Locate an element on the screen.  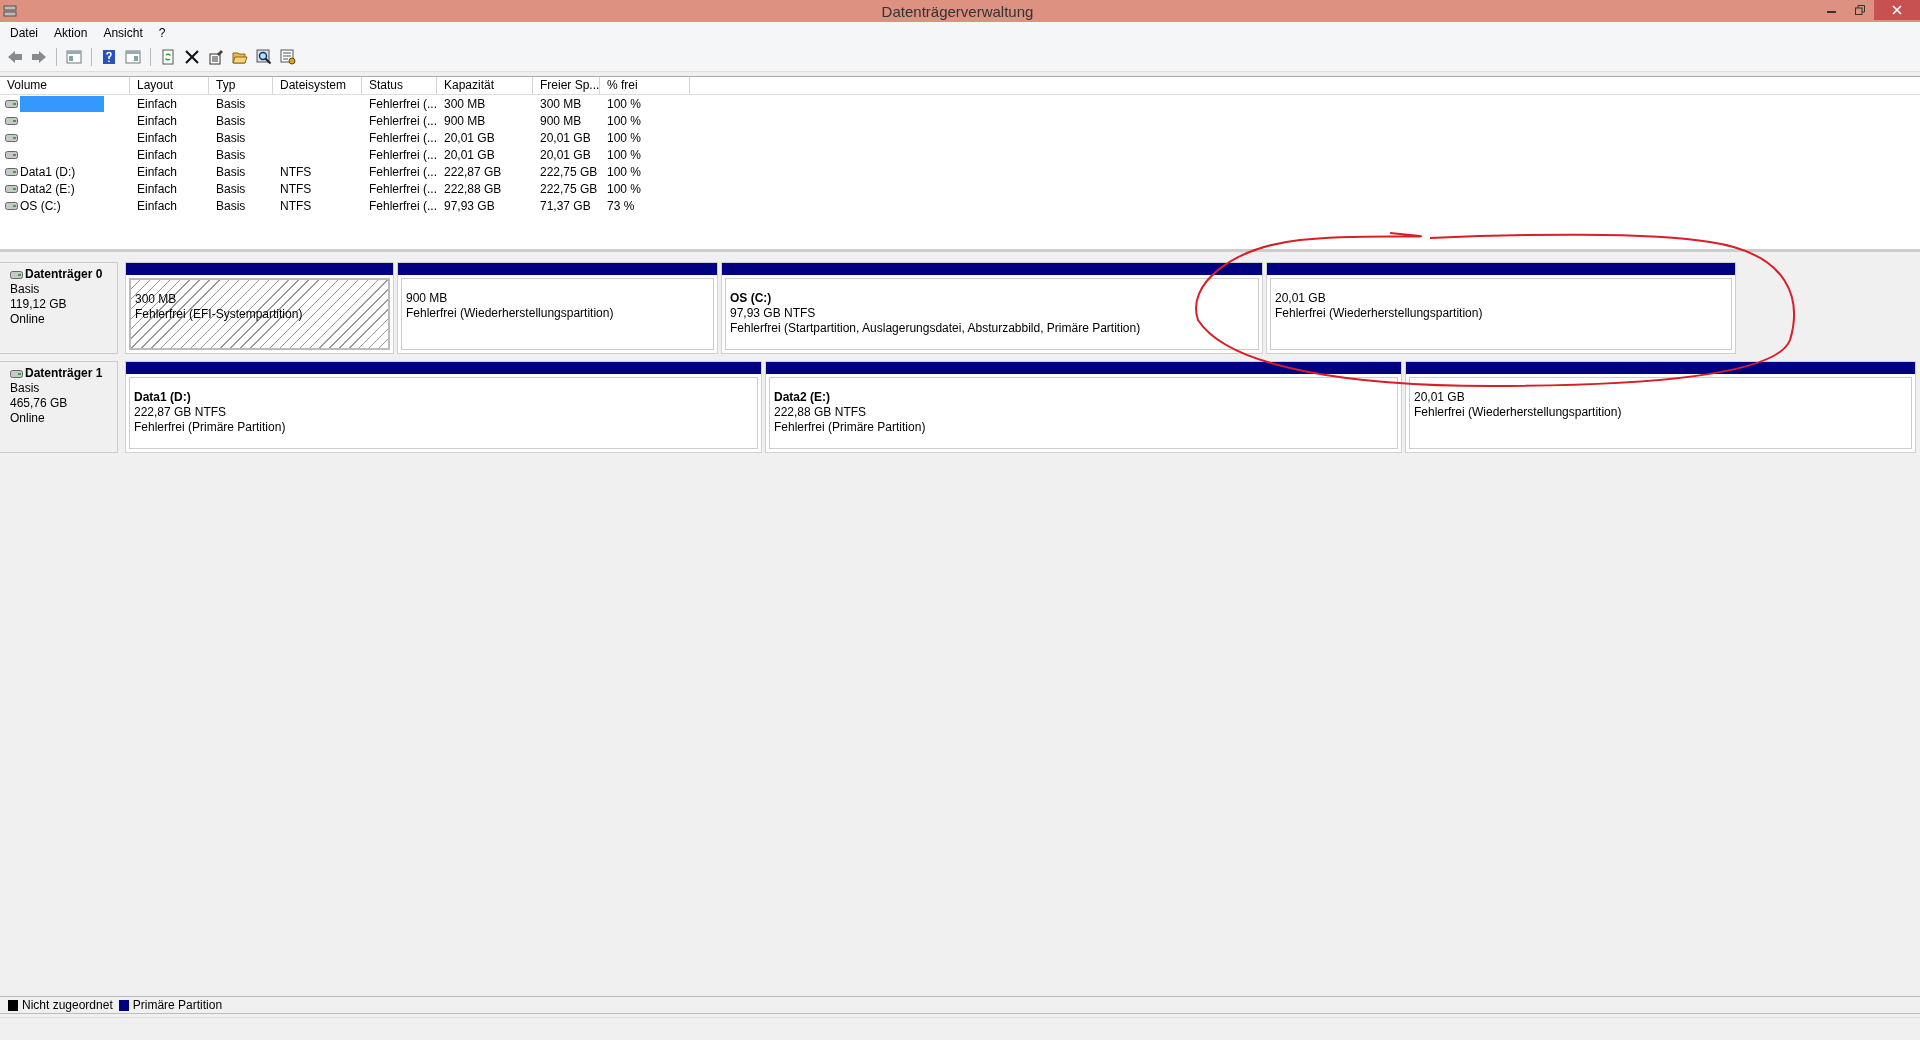
table-cell: 222,87 GB is located at coordinates (473, 171).